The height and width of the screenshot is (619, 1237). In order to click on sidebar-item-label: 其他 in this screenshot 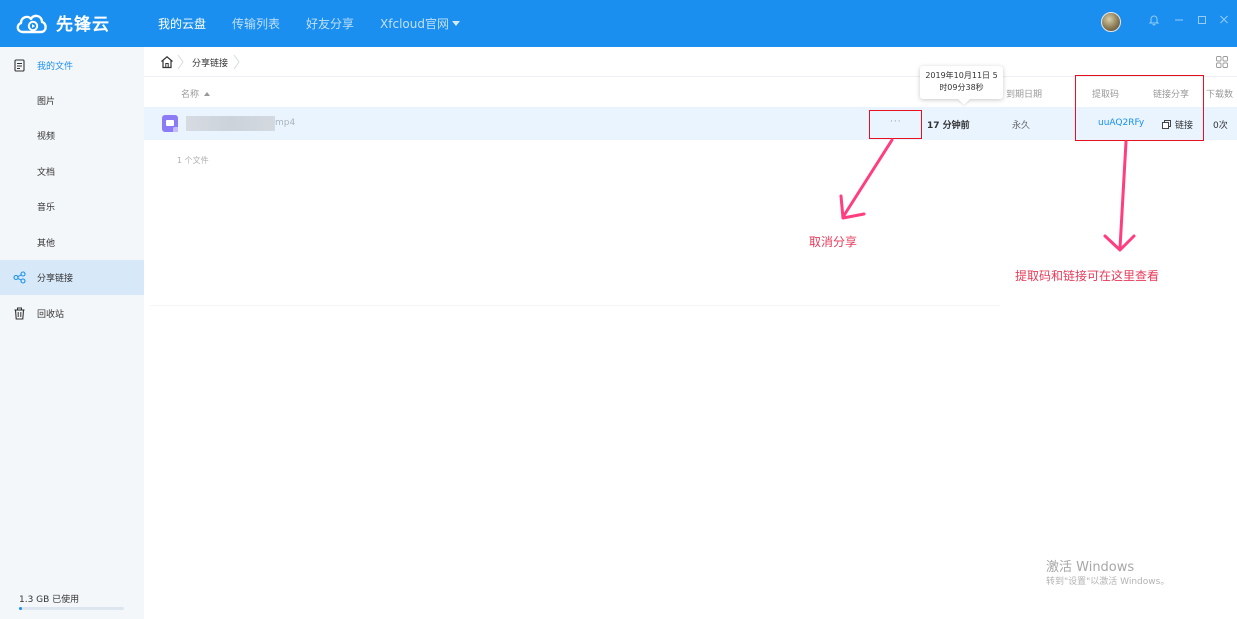, I will do `click(46, 244)`.